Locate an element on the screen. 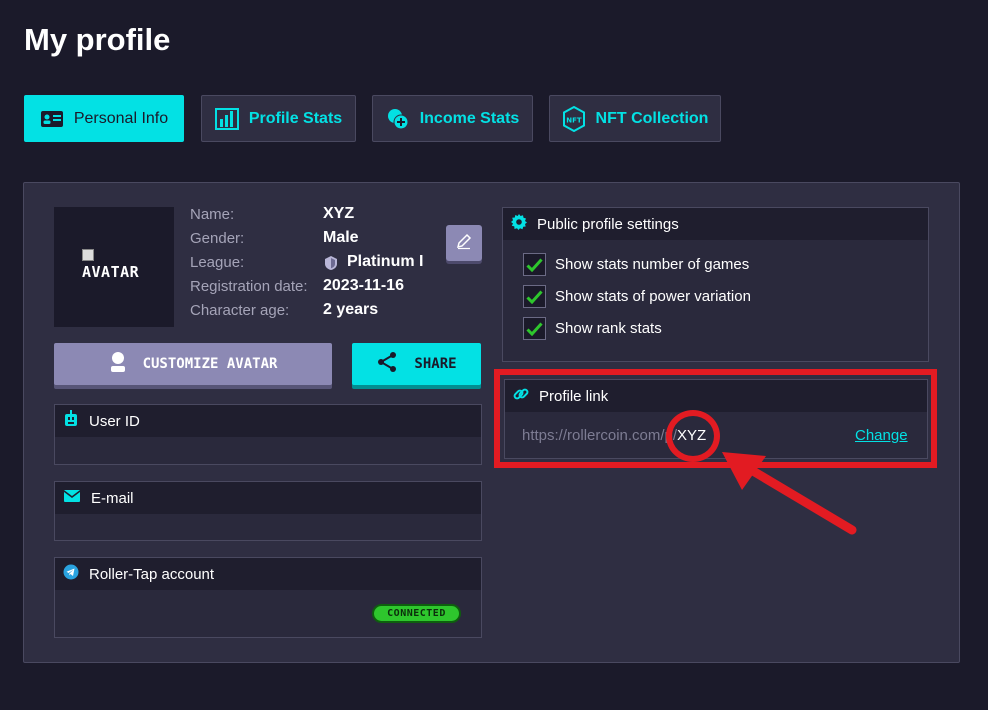  gender-label: Gender: is located at coordinates (217, 238).